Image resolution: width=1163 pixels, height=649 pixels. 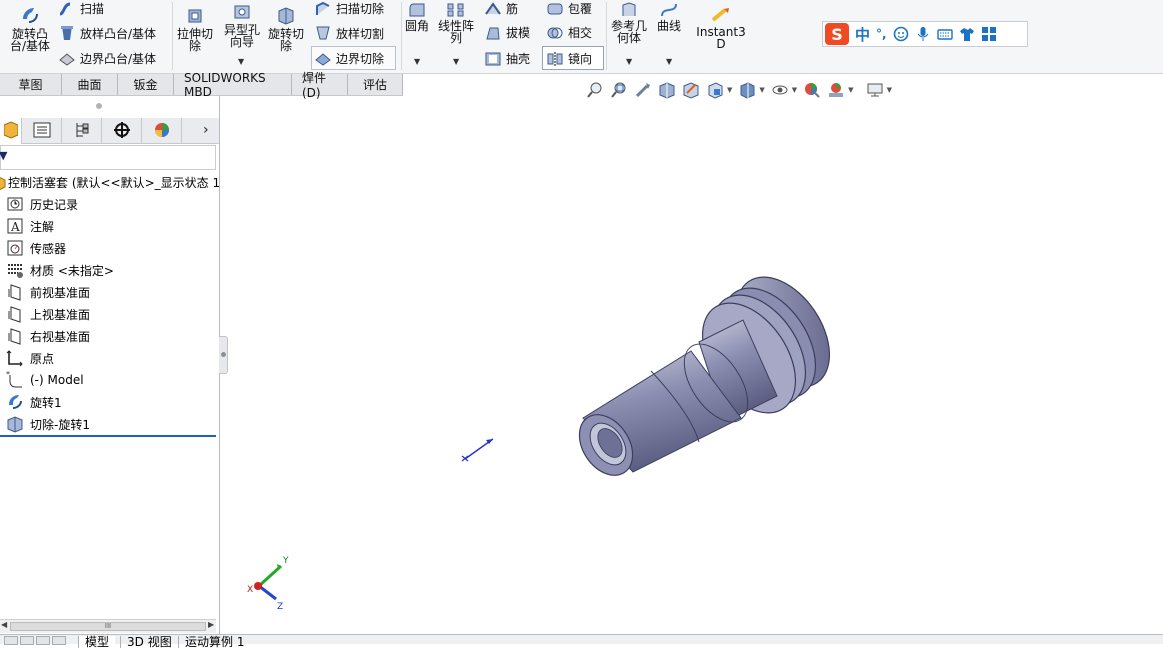 I want to click on ime-chinese-mode: 中, so click(x=862, y=34).